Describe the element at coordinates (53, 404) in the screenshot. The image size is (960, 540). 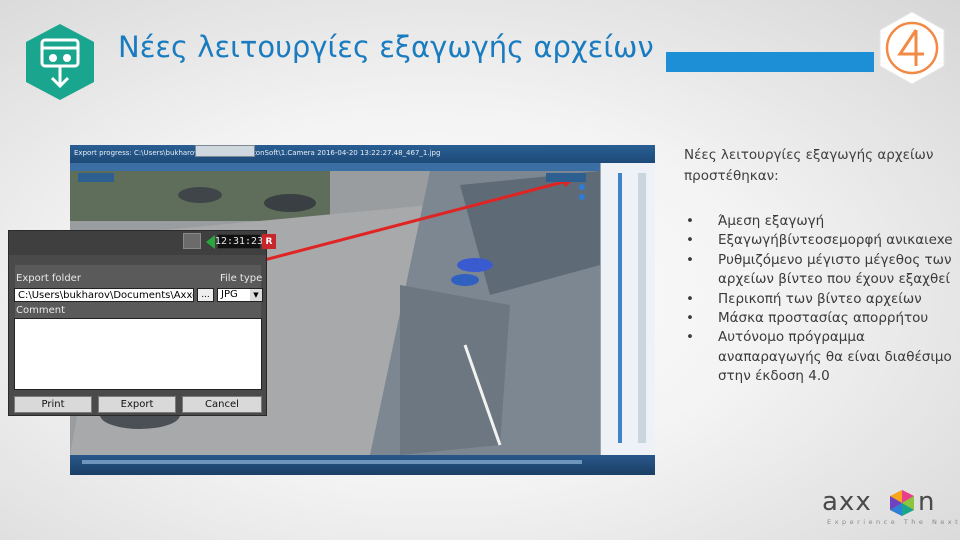
I see `print-button: Print` at that location.